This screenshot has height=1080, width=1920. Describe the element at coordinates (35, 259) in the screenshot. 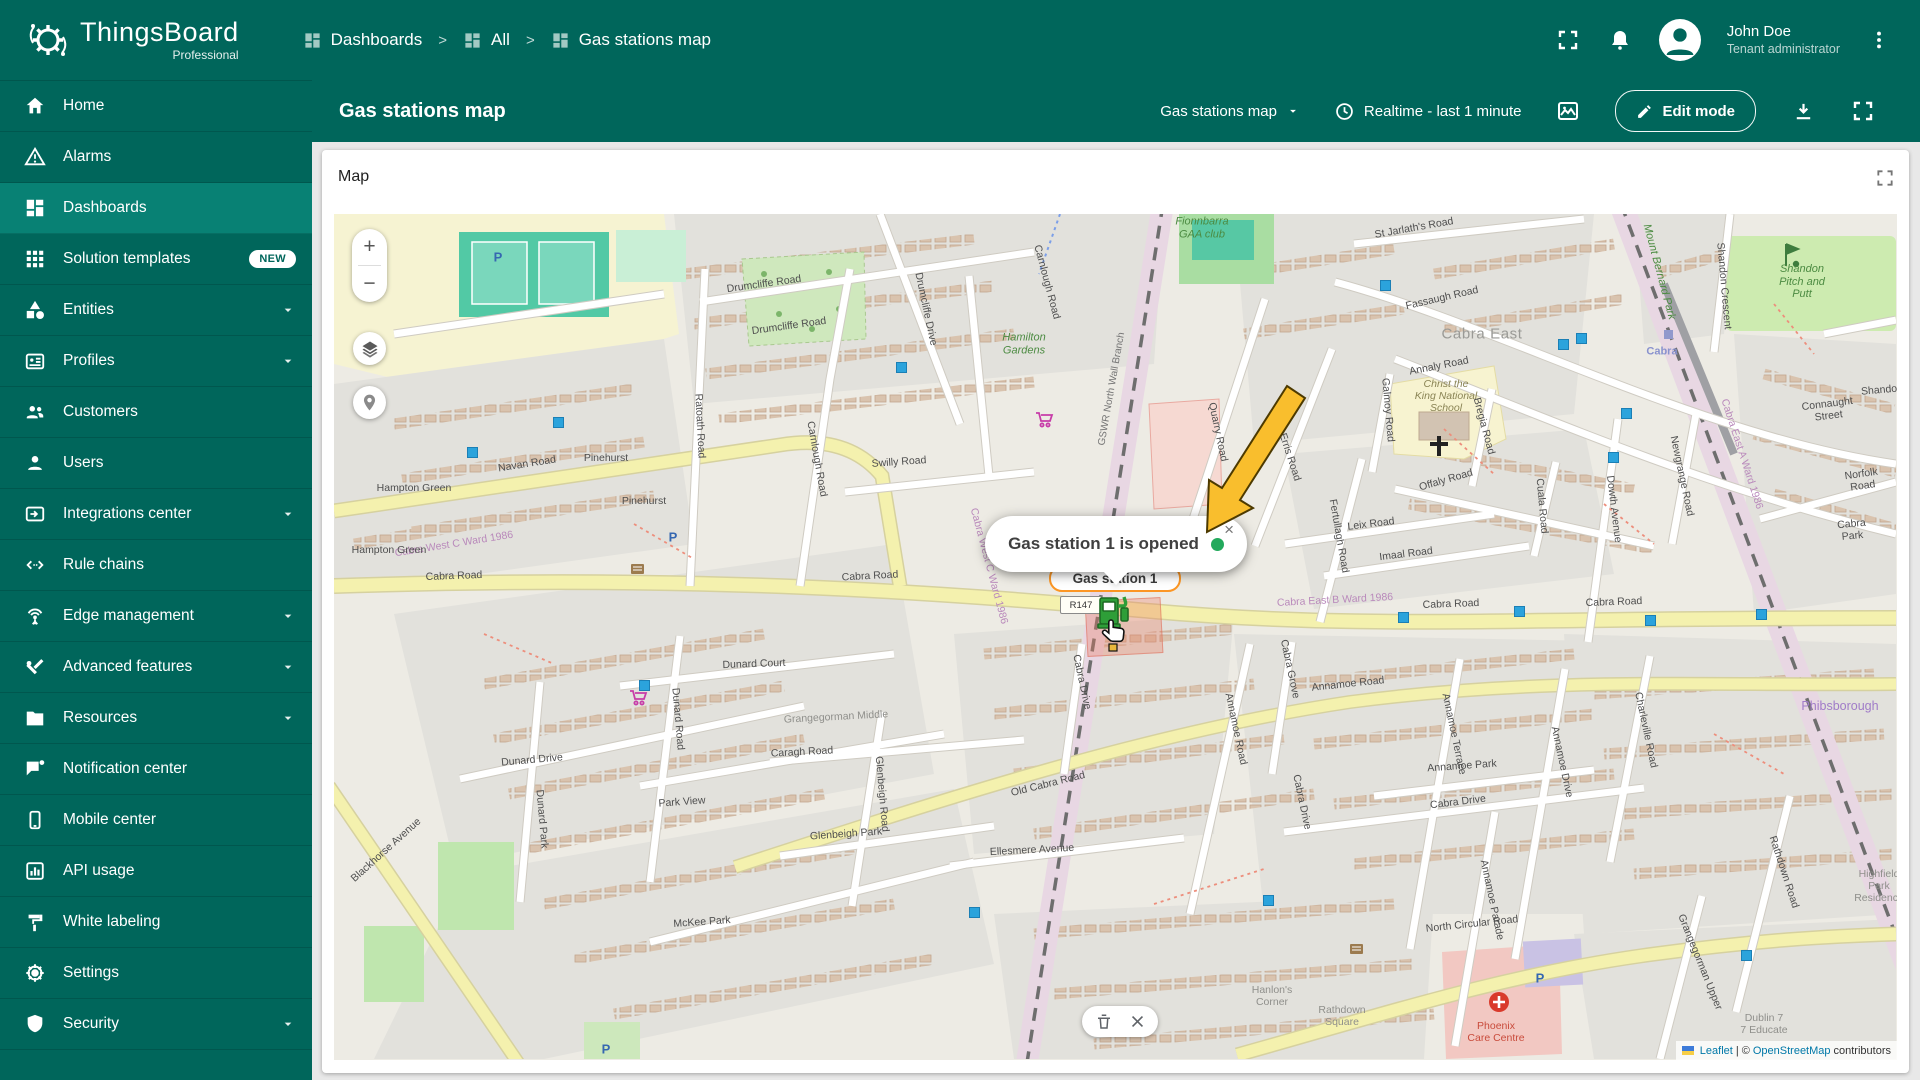

I see `templates-icon` at that location.